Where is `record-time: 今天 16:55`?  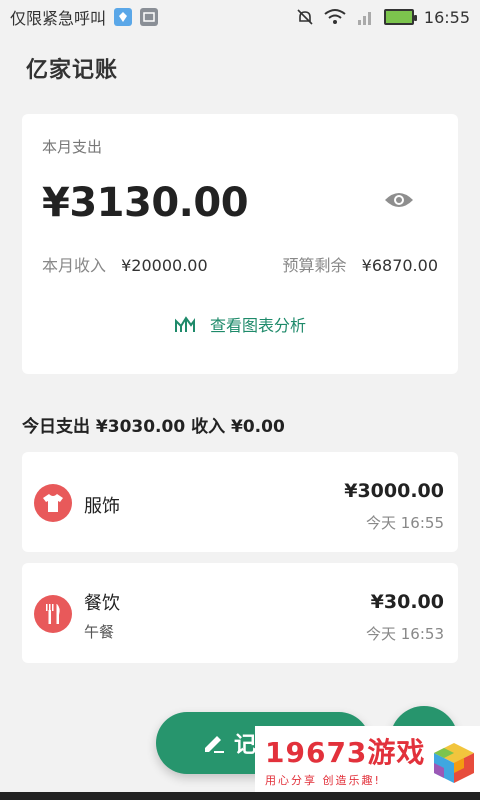
record-time: 今天 16:55 is located at coordinates (405, 523).